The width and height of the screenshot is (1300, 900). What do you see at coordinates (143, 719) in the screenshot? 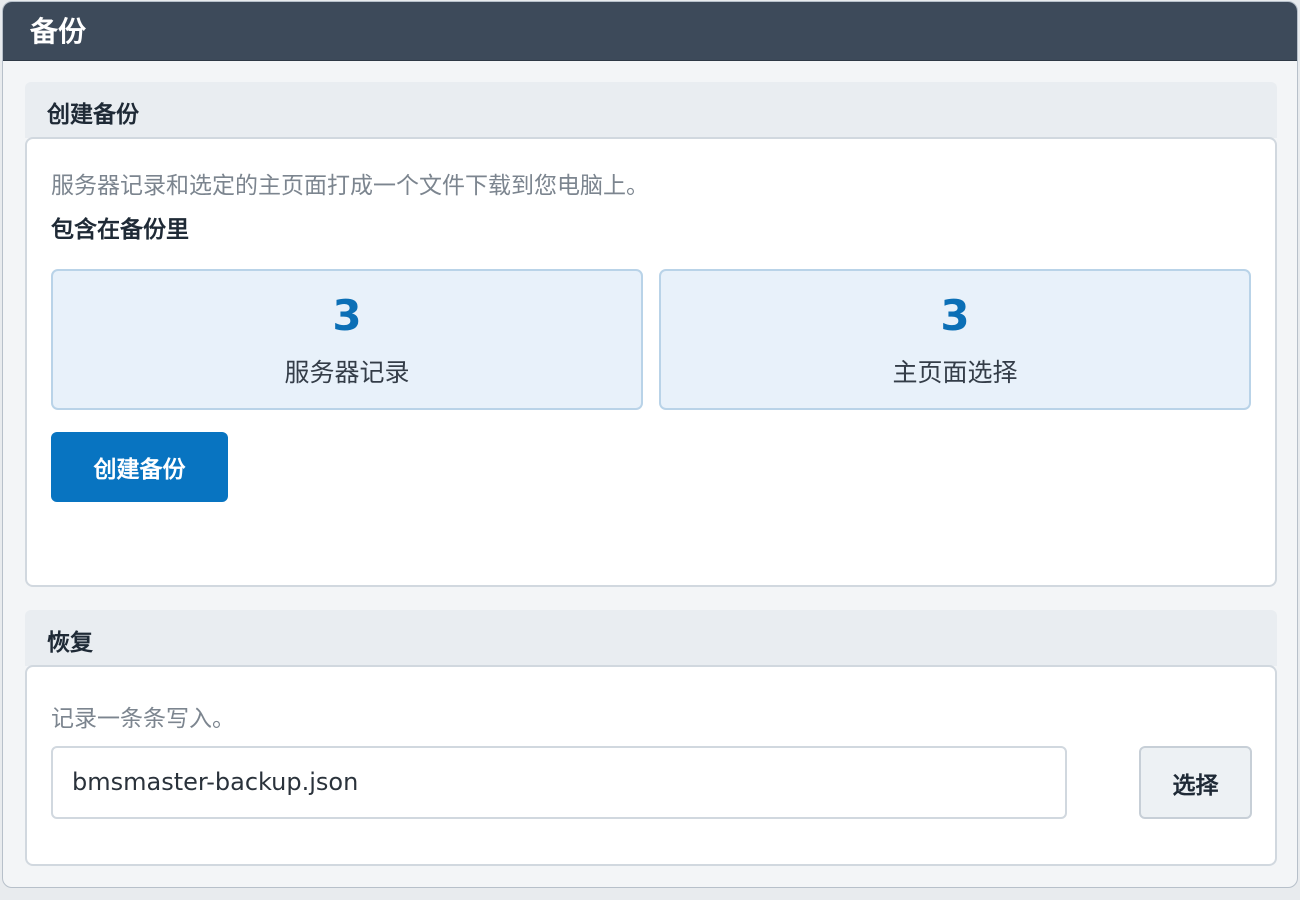
I see `restore-description: 记录一条条写入。` at bounding box center [143, 719].